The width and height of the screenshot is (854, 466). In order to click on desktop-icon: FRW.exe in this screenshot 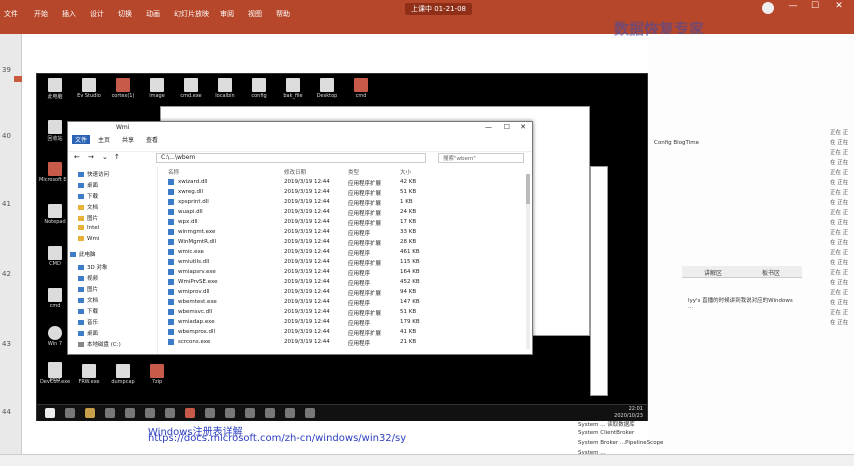, I will do `click(89, 376)`.